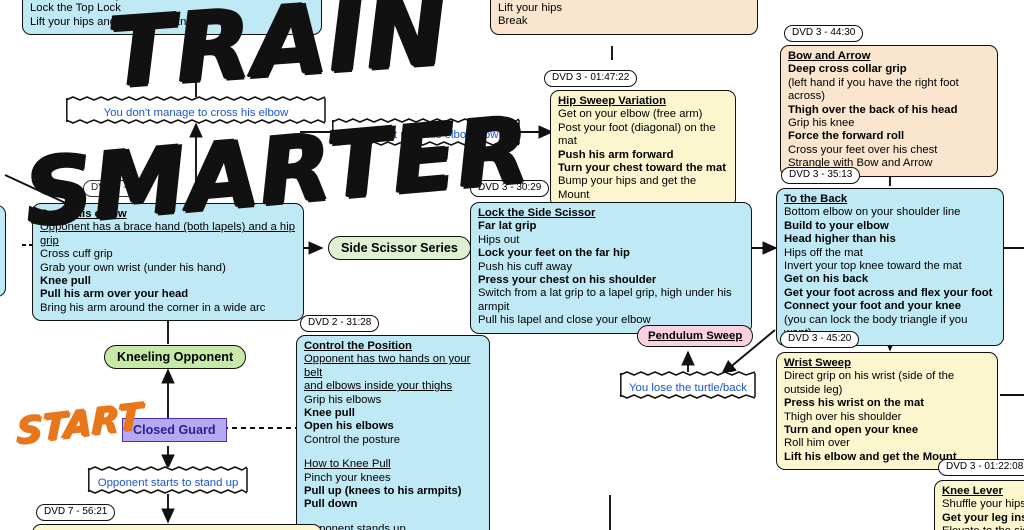 The width and height of the screenshot is (1024, 530). Describe the element at coordinates (873, 109) in the screenshot. I see `node-line: Thigh over the back of his head` at that location.